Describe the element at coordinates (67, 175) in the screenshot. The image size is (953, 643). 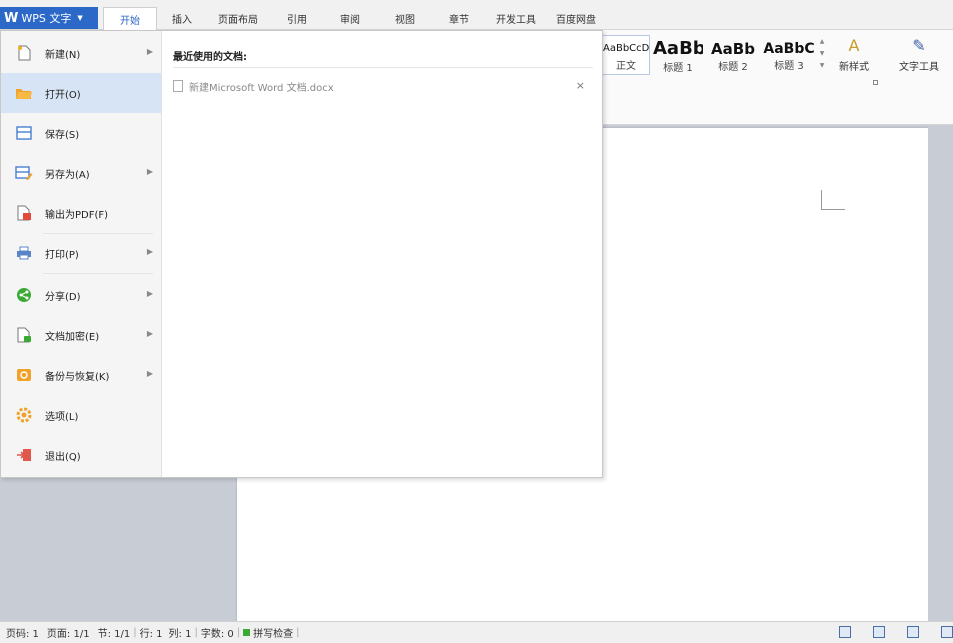
I see `menu-item-label: 另存为(A)` at that location.